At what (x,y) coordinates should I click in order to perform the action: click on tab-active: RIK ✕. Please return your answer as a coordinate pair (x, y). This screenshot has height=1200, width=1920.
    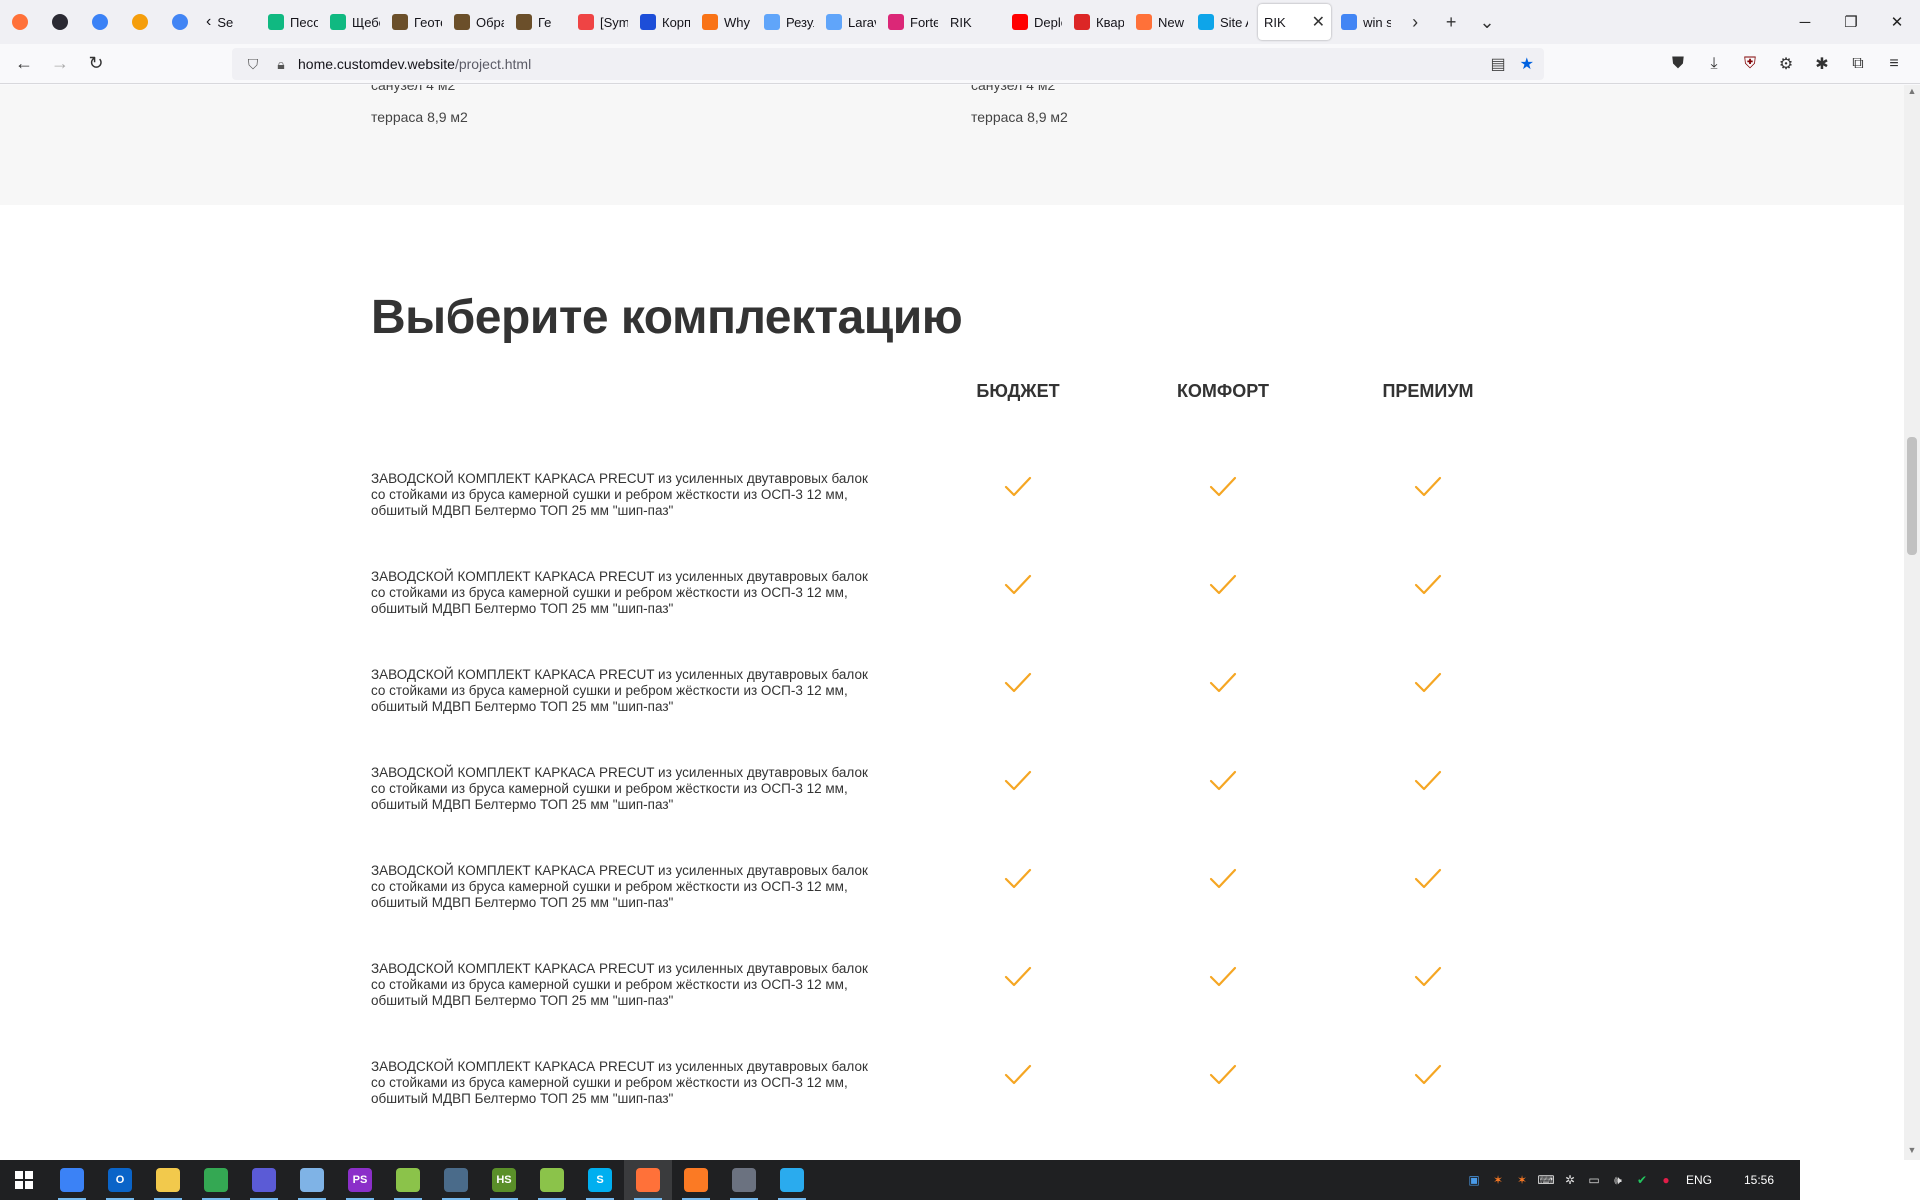
    Looking at the image, I should click on (1295, 22).